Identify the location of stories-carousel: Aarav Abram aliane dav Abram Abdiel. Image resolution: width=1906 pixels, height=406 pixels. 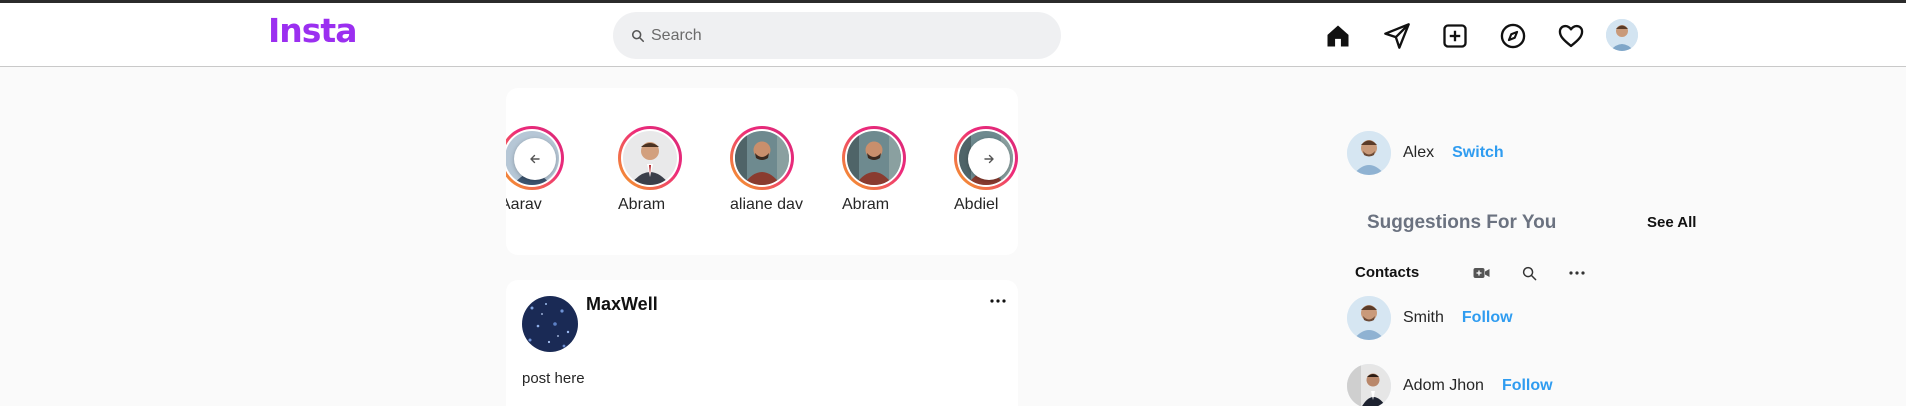
(762, 171).